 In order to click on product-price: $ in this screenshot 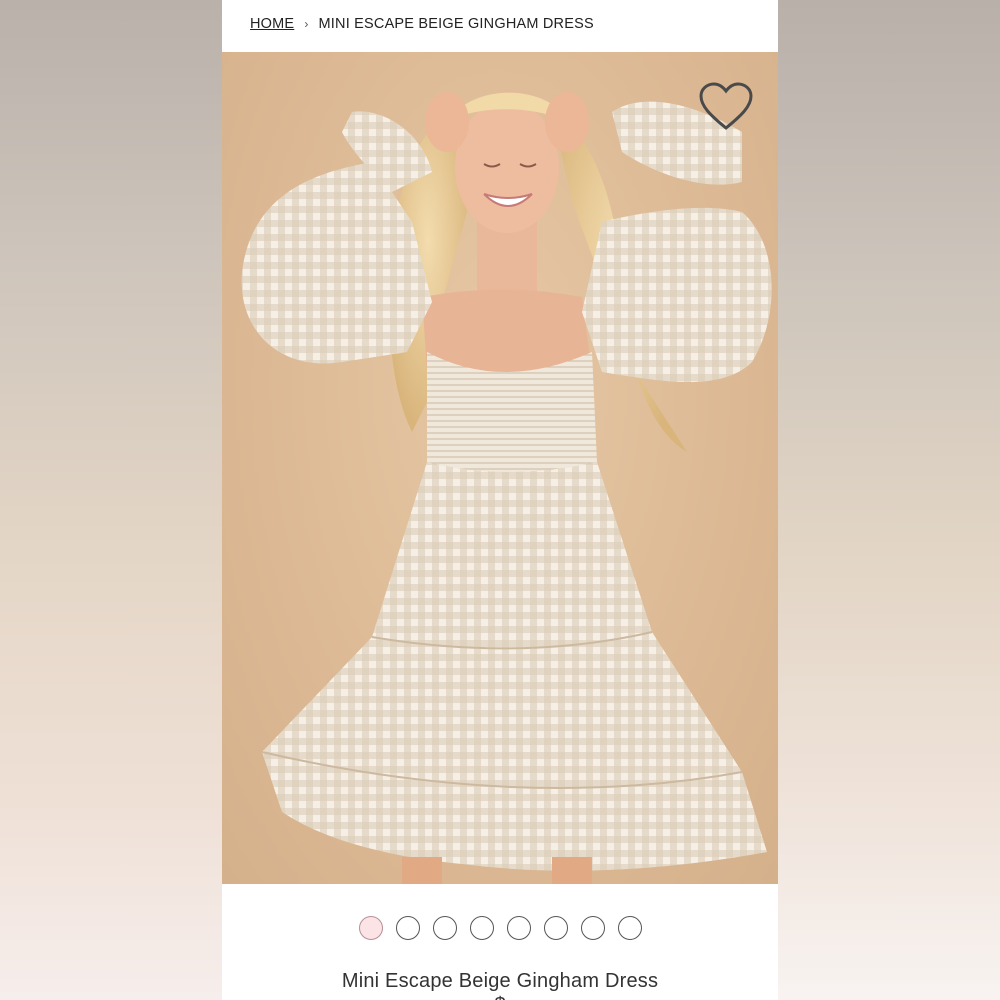, I will do `click(500, 997)`.